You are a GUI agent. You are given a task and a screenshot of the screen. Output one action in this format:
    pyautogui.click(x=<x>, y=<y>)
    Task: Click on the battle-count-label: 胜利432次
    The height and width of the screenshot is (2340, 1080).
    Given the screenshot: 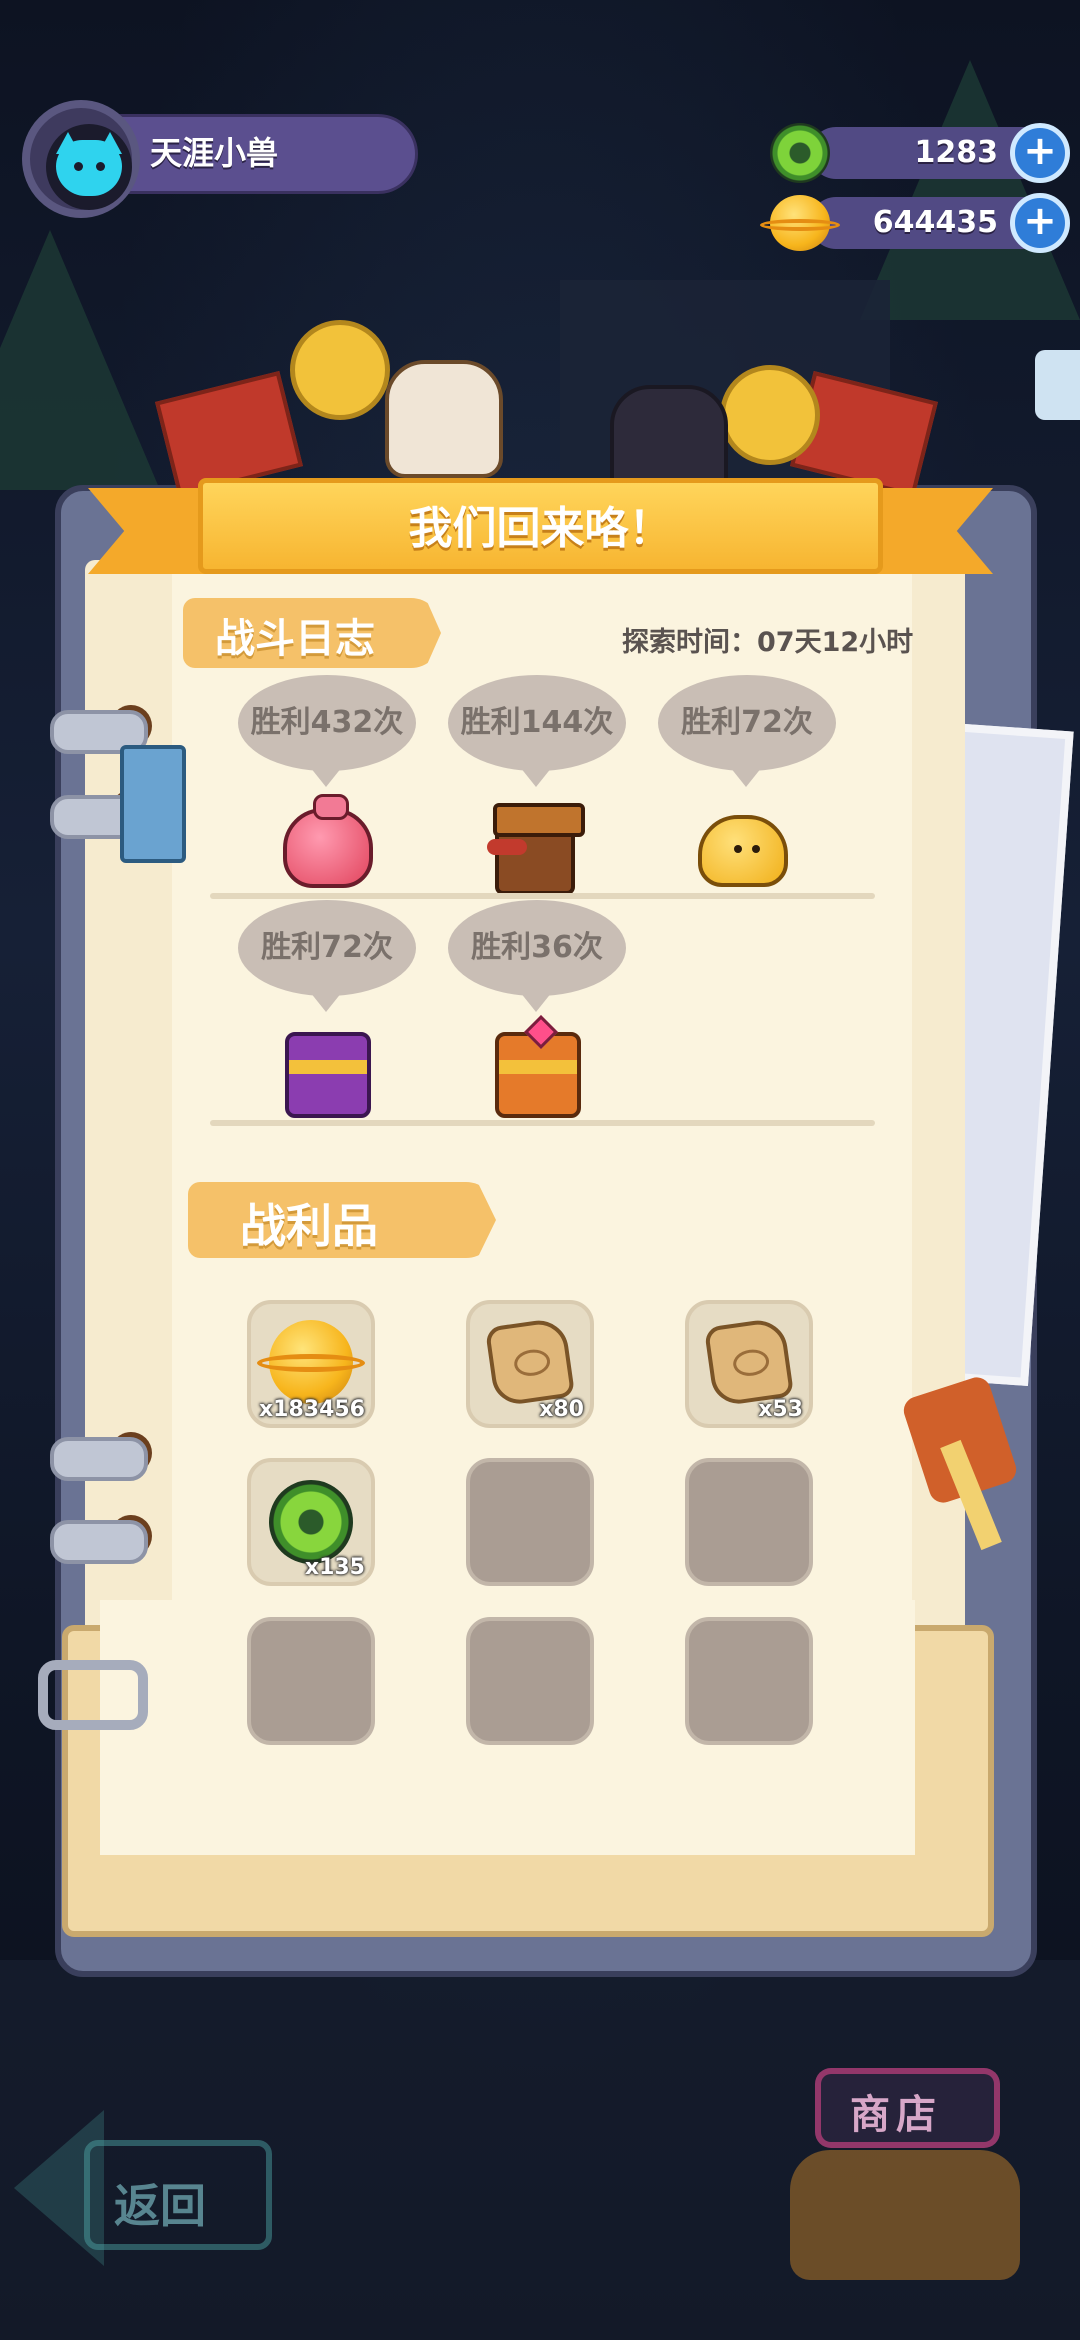 What is the action you would take?
    pyautogui.click(x=327, y=722)
    